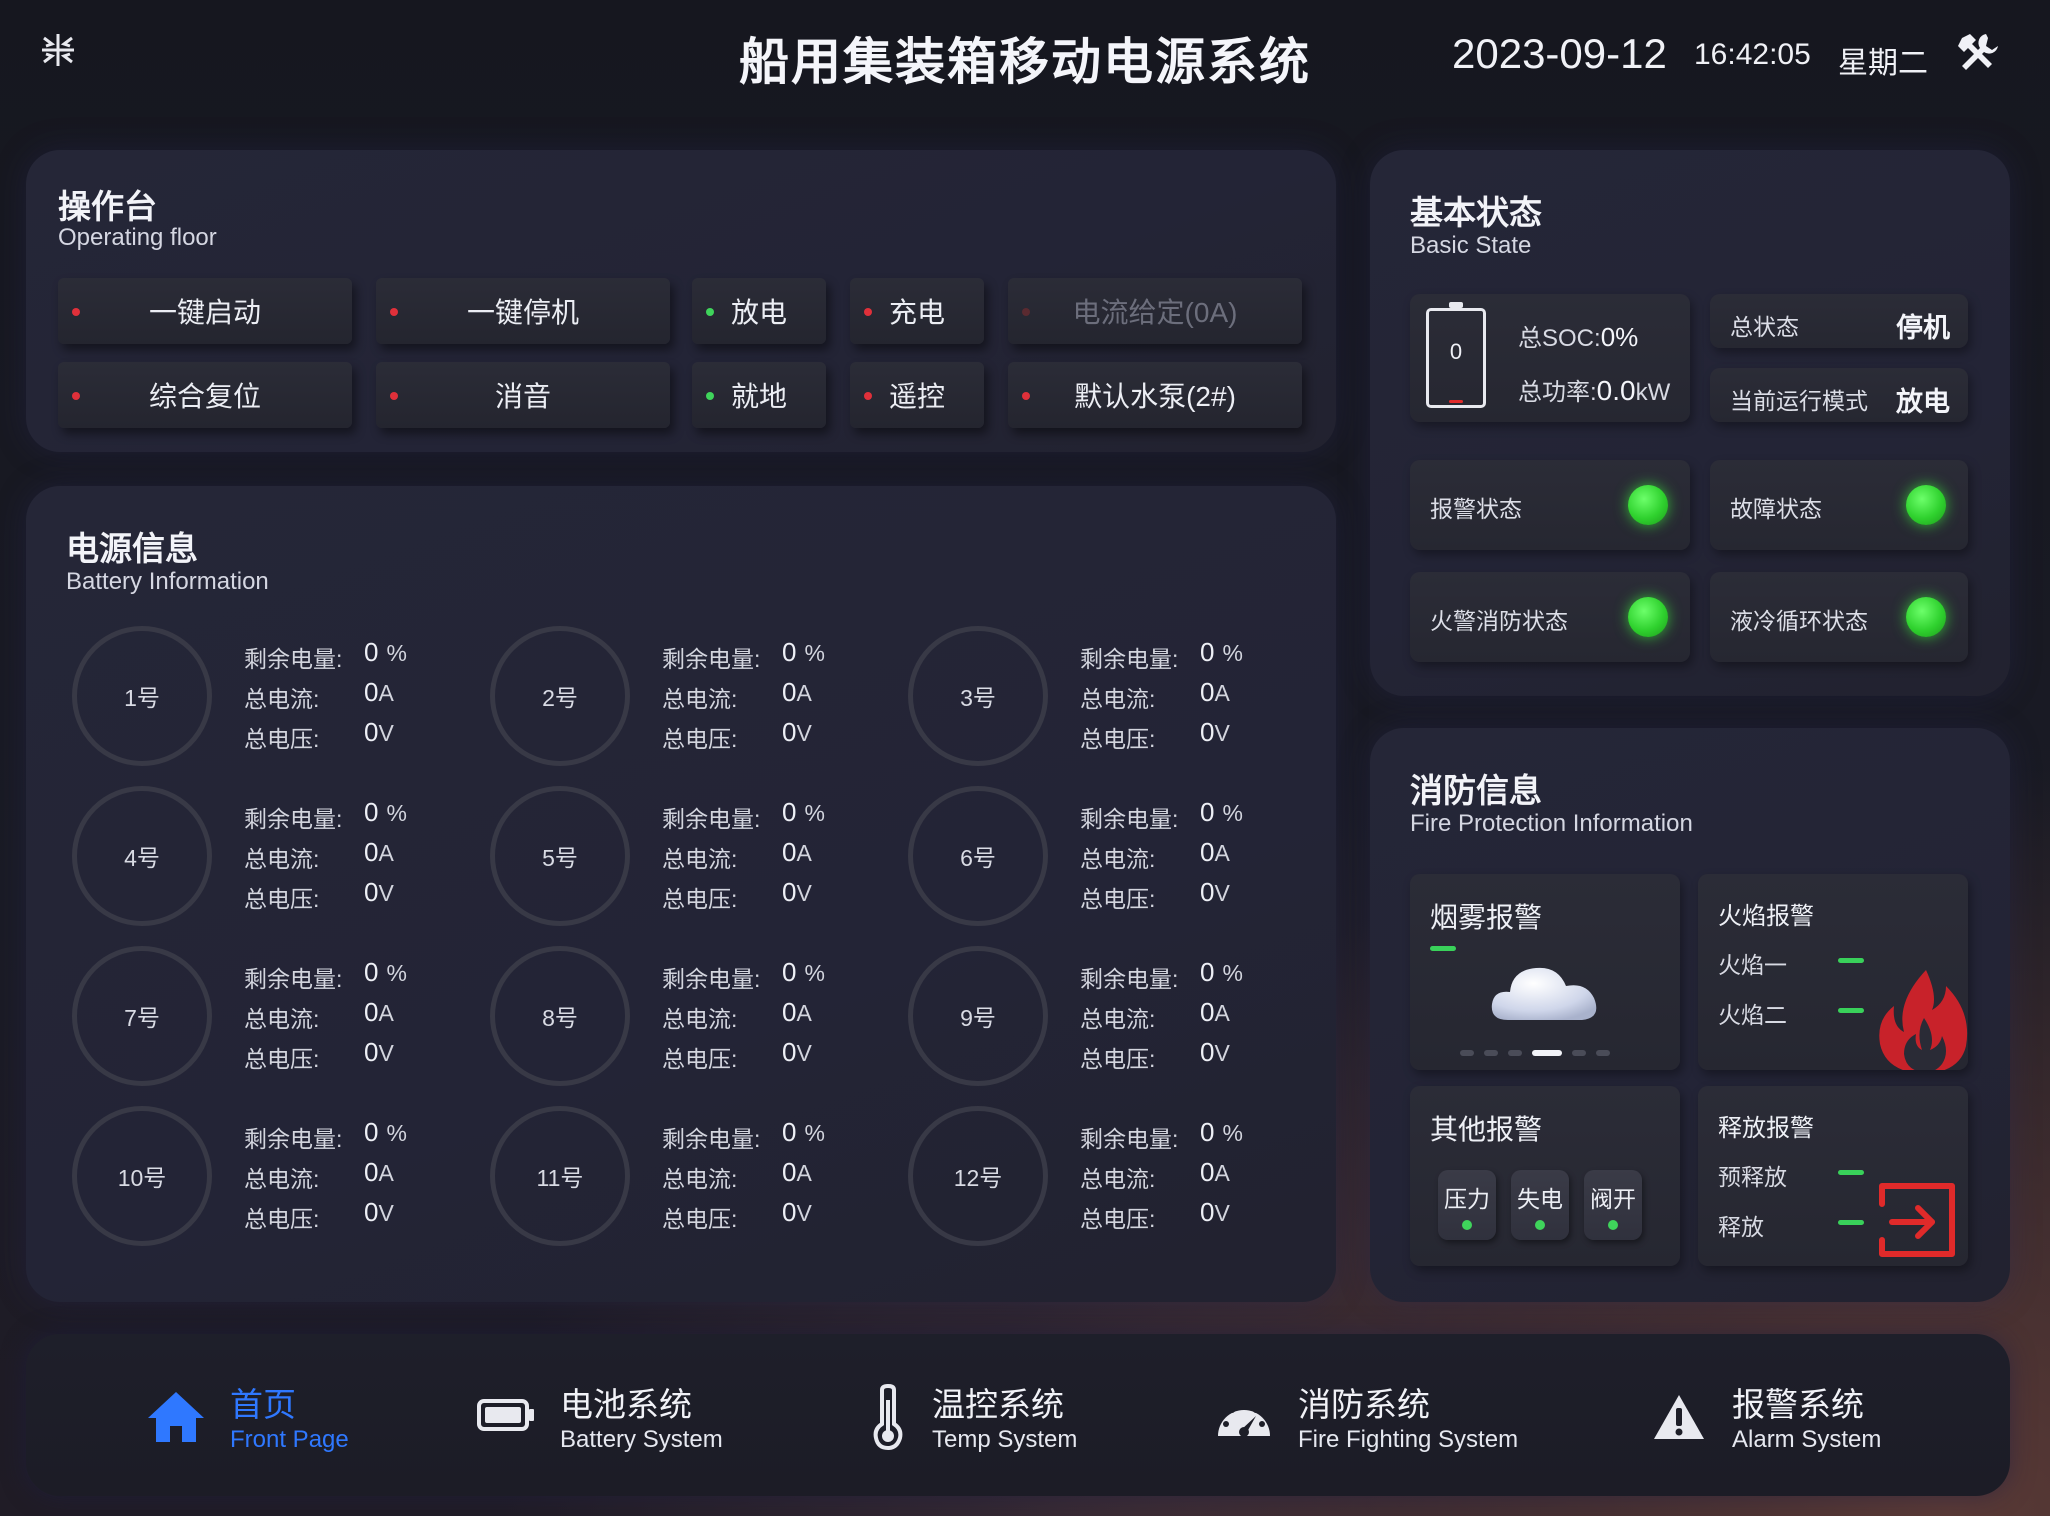 The image size is (2050, 1516). I want to click on liquid-cooling-led, so click(1926, 617).